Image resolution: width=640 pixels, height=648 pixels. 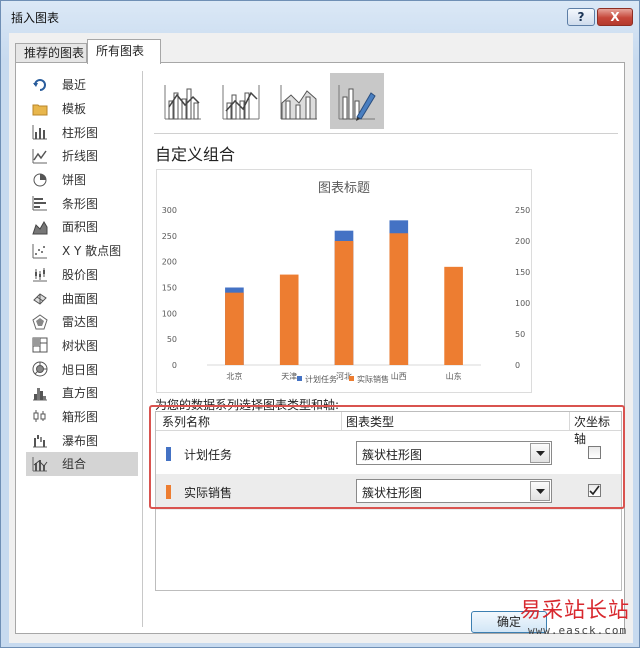 What do you see at coordinates (40, 345) in the screenshot?
I see `treemap-chart-icon` at bounding box center [40, 345].